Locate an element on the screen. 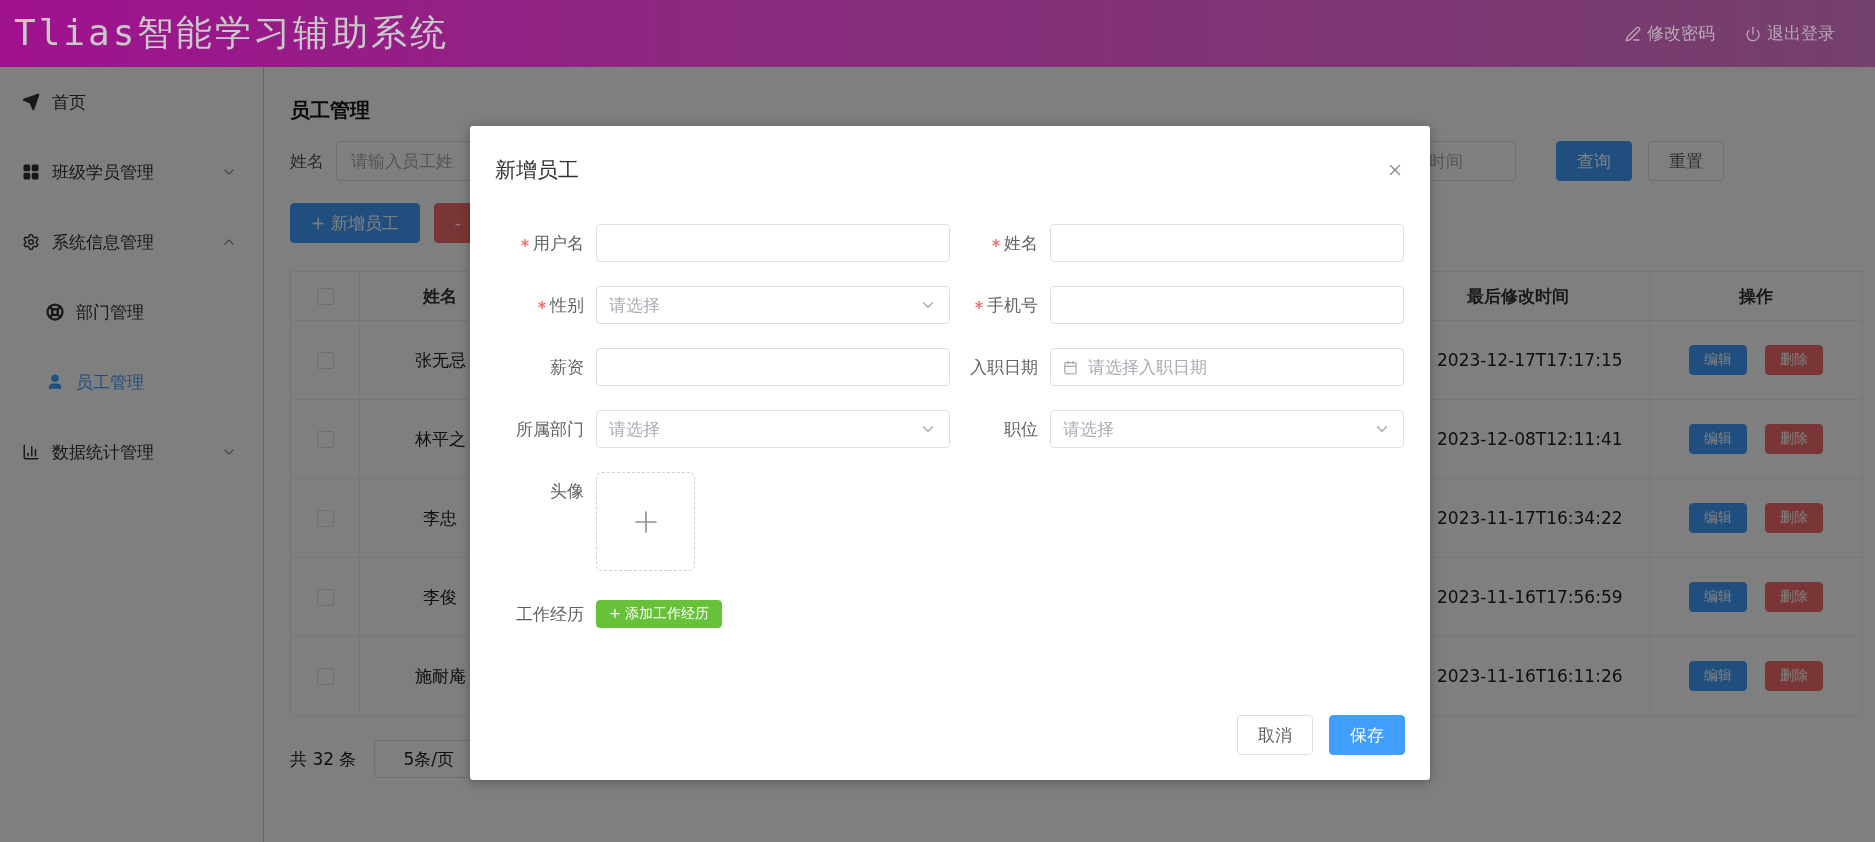 This screenshot has height=842, width=1875. search-label: 姓名 is located at coordinates (307, 161).